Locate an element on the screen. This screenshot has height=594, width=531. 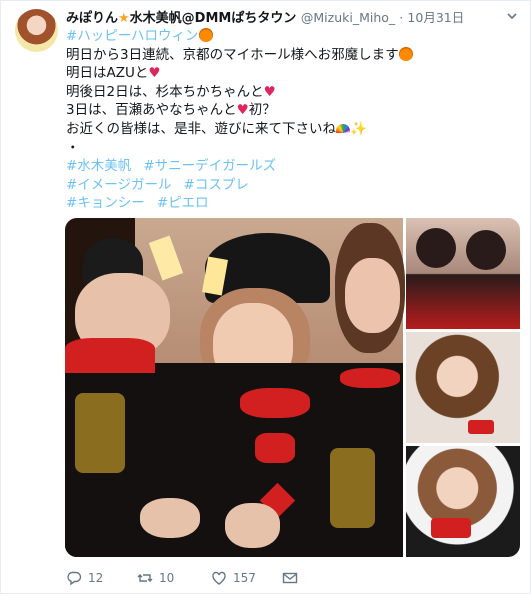
text-line-4: 明後日2日は、杉本ちかちゃんと♥ is located at coordinates (293, 92).